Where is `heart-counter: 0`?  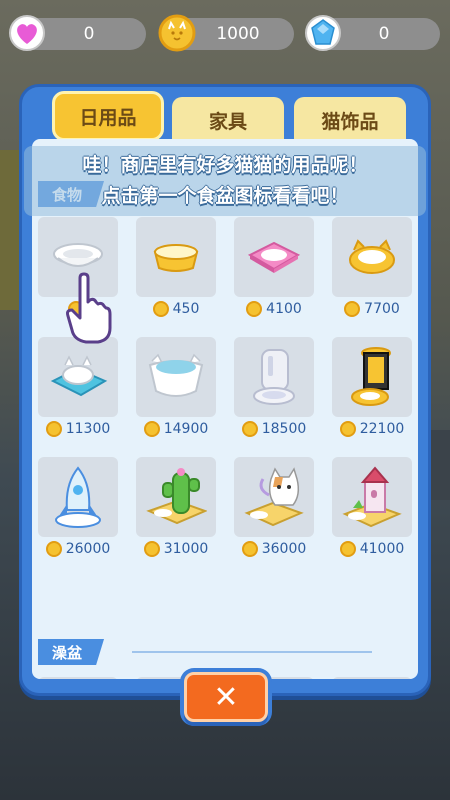 heart-counter: 0 is located at coordinates (77, 33).